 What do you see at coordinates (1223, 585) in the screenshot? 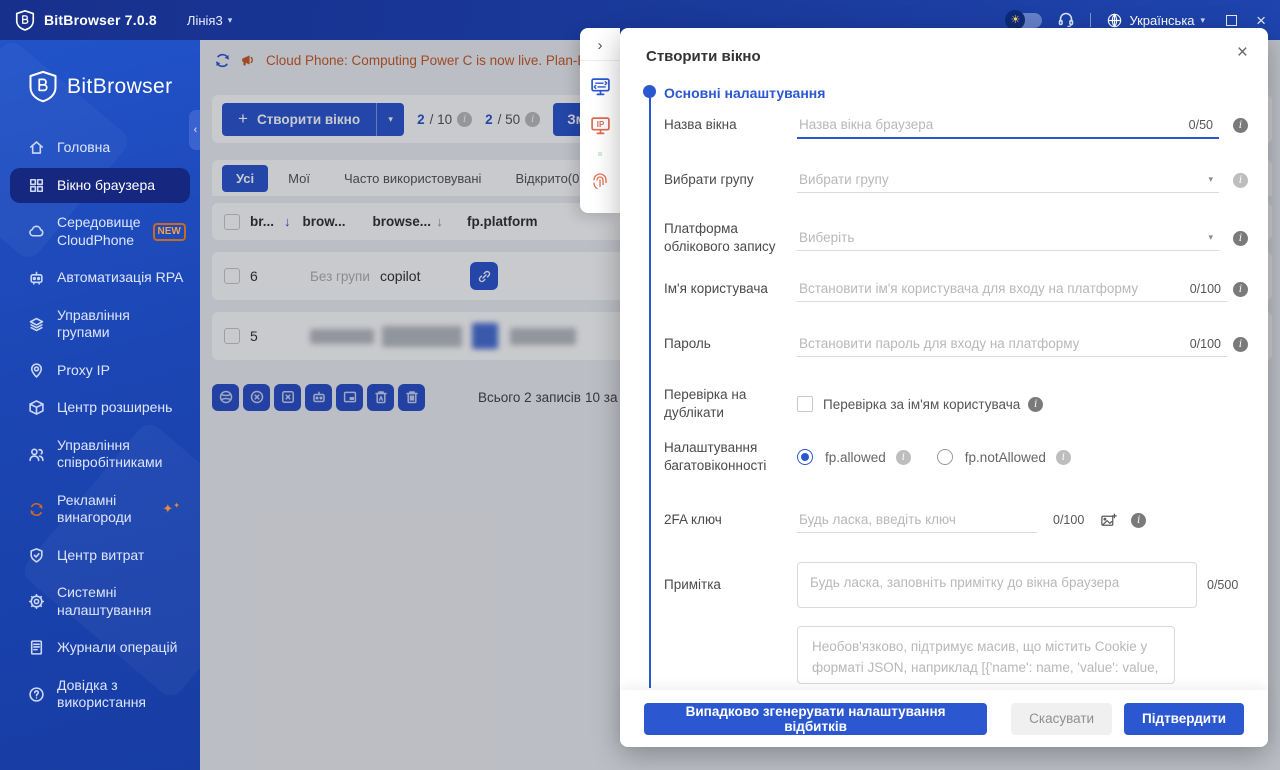
I see `char-counter: 0/500` at bounding box center [1223, 585].